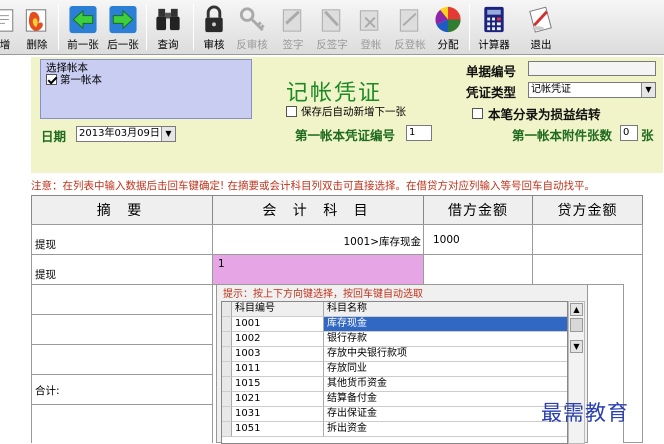 The image size is (664, 444). I want to click on sign-icon, so click(292, 20).